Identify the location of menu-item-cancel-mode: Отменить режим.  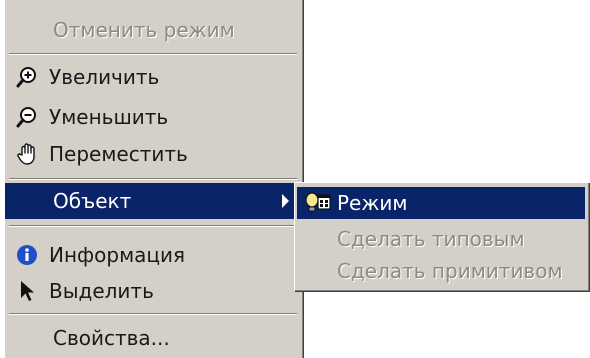
(153, 30).